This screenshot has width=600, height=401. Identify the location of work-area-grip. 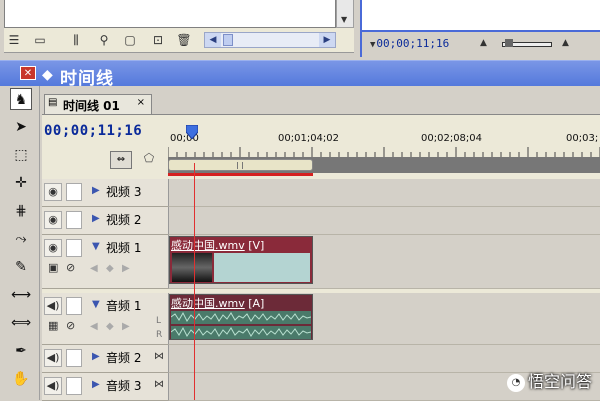
(240, 165).